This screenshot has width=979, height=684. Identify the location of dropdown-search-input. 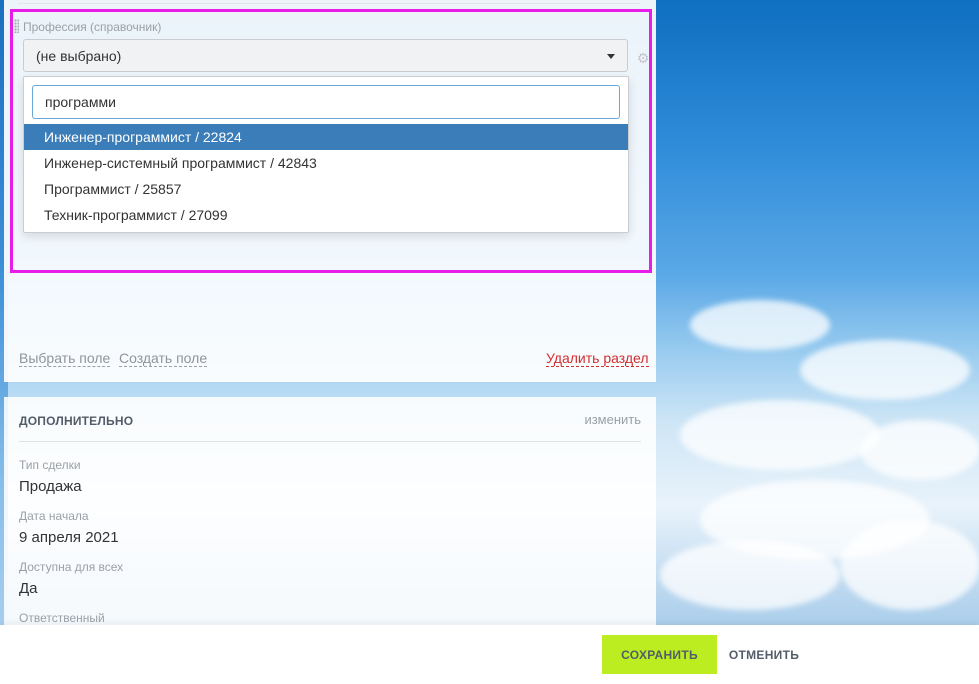
(326, 102).